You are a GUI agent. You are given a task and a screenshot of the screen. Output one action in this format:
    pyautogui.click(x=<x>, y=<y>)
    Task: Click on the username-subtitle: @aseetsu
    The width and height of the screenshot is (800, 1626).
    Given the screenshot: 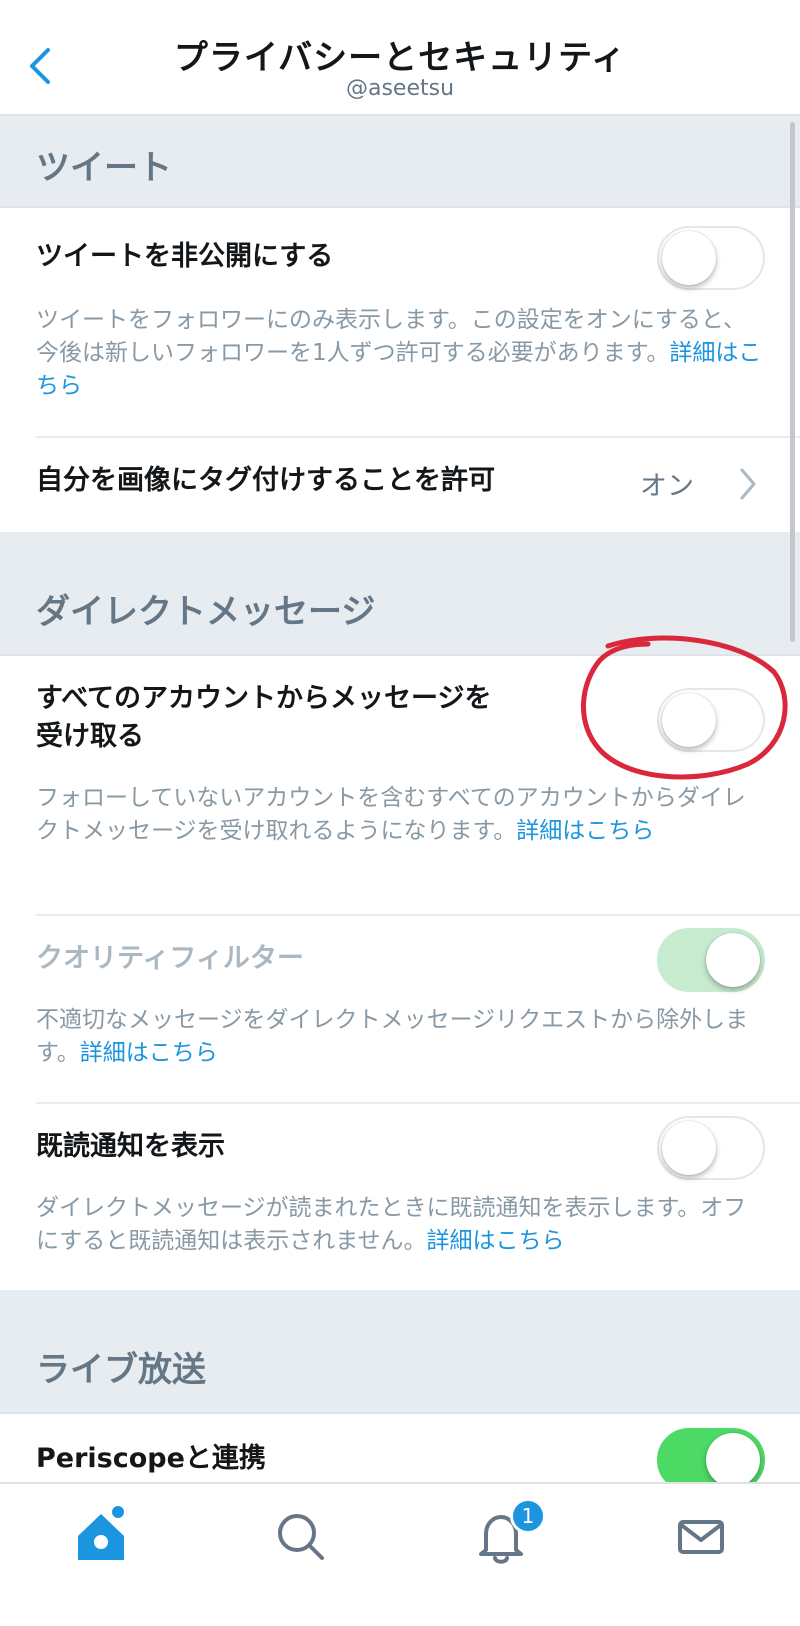 What is the action you would take?
    pyautogui.click(x=400, y=88)
    